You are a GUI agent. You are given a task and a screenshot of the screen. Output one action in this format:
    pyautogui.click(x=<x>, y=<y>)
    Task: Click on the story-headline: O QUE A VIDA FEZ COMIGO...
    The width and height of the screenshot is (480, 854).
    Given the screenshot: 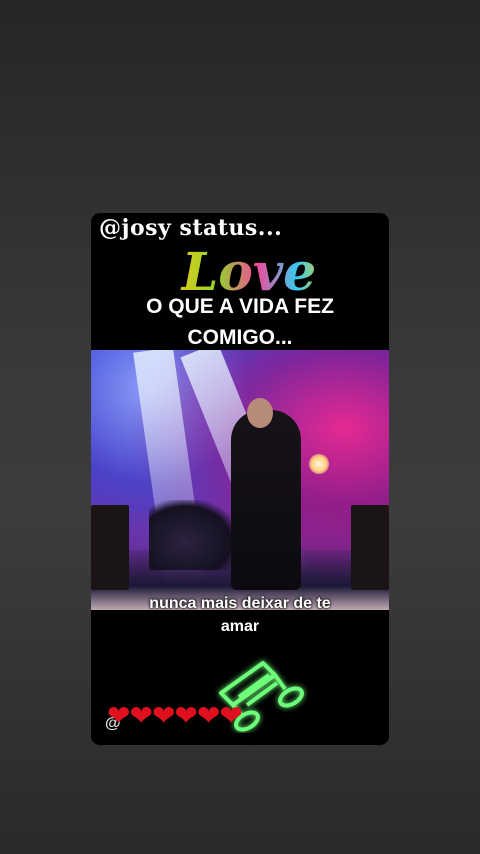 What is the action you would take?
    pyautogui.click(x=240, y=322)
    